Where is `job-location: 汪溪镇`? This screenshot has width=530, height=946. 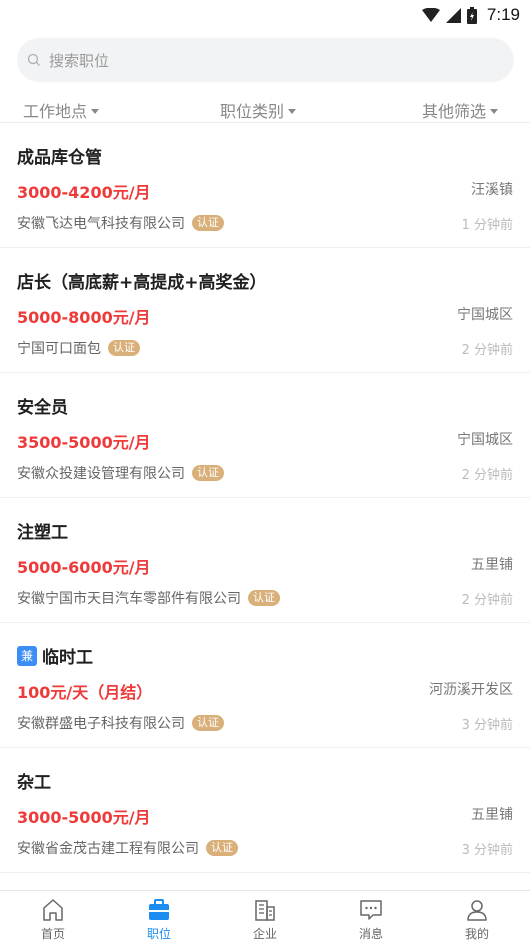
job-location: 汪溪镇 is located at coordinates (492, 190).